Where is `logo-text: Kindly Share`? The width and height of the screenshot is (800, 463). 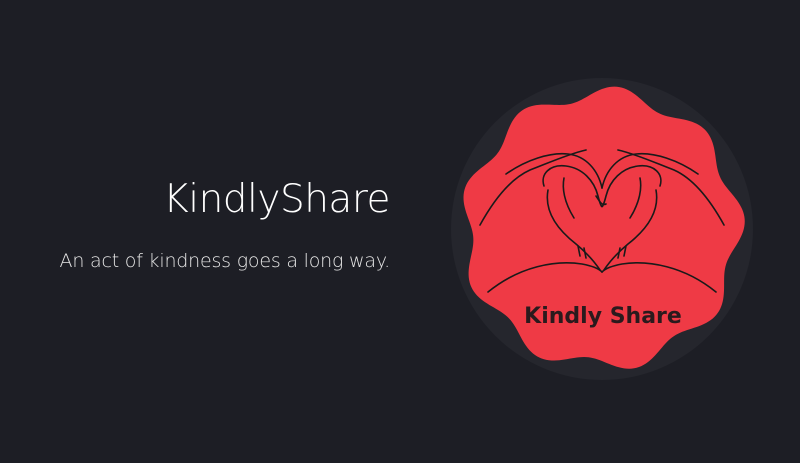
logo-text: Kindly Share is located at coordinates (603, 316).